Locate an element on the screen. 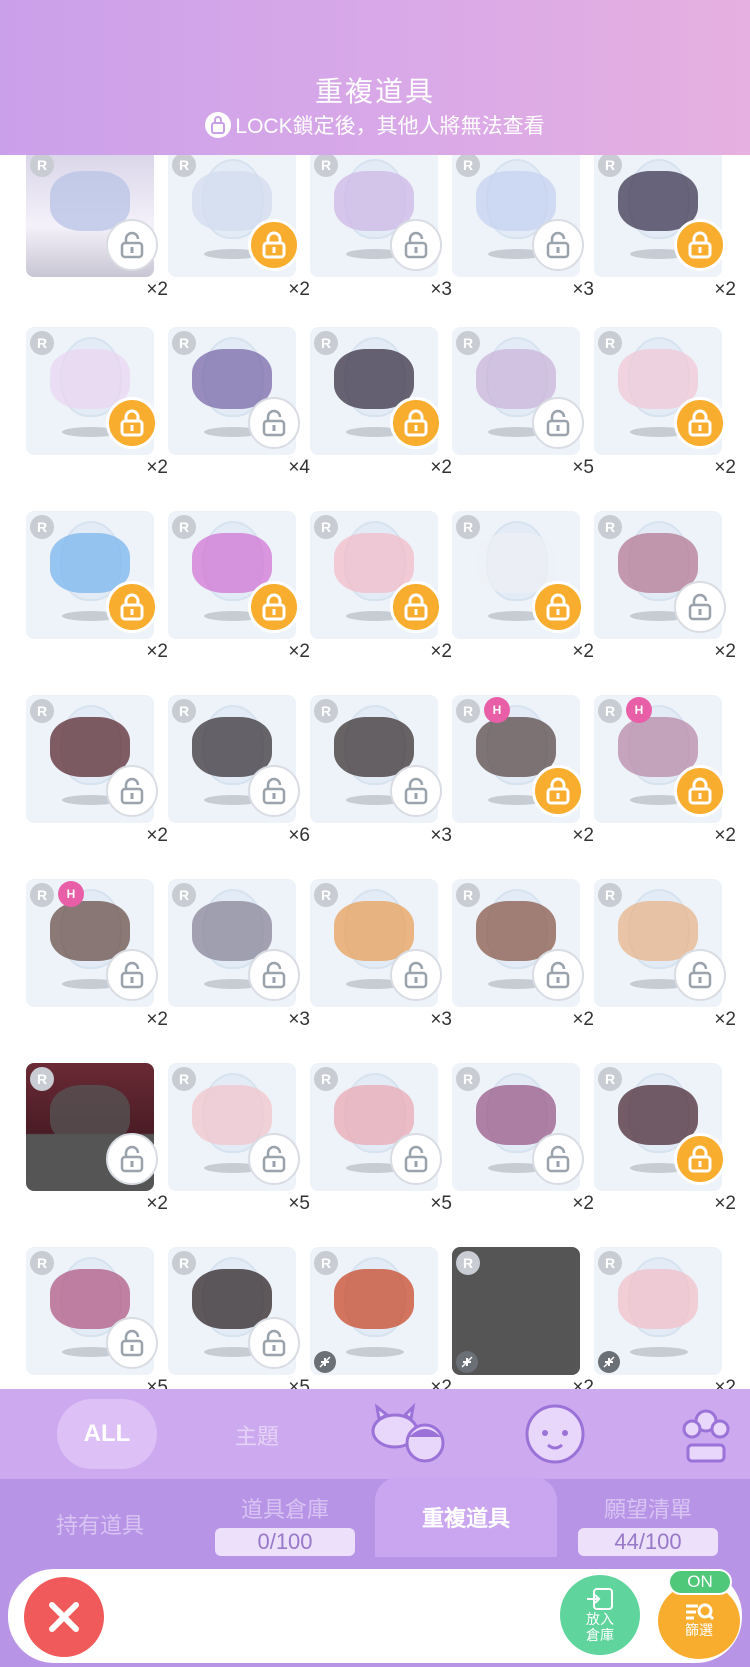  pet-icon is located at coordinates (408, 1436).